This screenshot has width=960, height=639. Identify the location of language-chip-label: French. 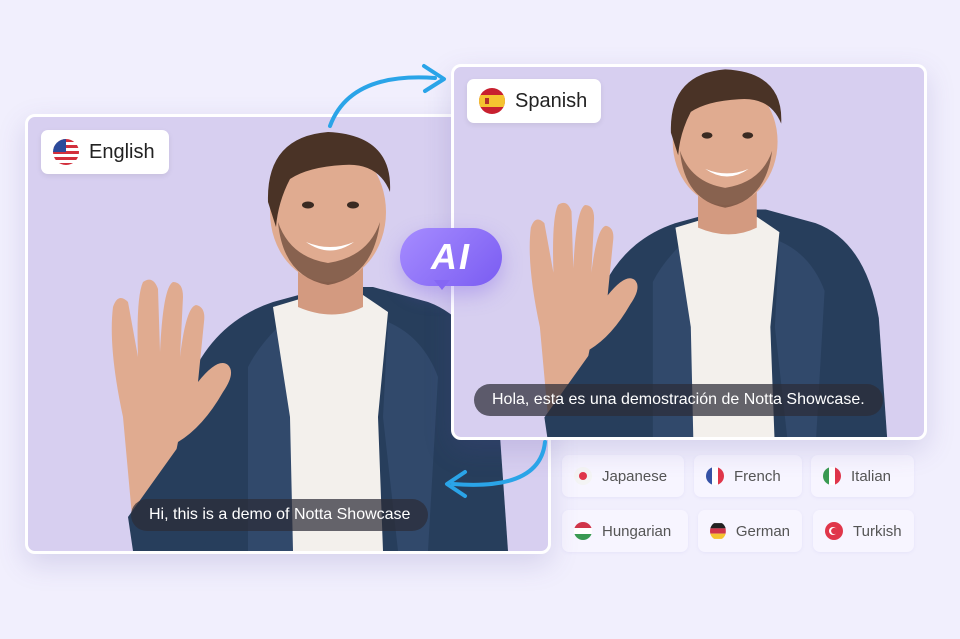
(757, 476).